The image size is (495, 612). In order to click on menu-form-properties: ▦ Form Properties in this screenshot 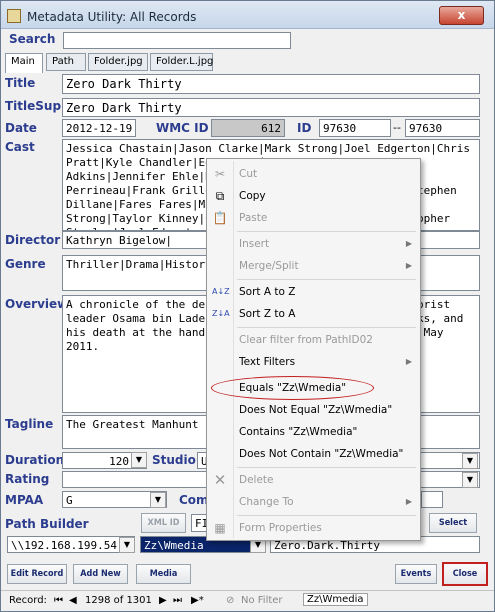, I will do `click(313, 528)`.